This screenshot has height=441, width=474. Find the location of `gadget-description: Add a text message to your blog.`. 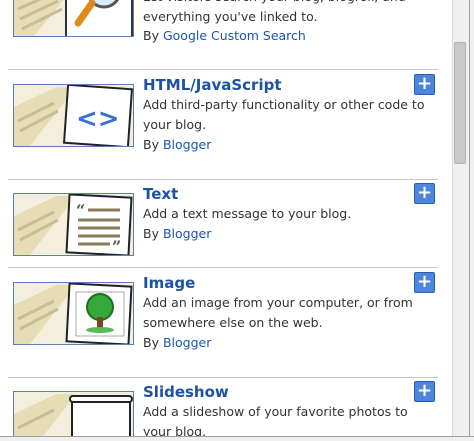

gadget-description: Add a text message to your blog. is located at coordinates (247, 213).